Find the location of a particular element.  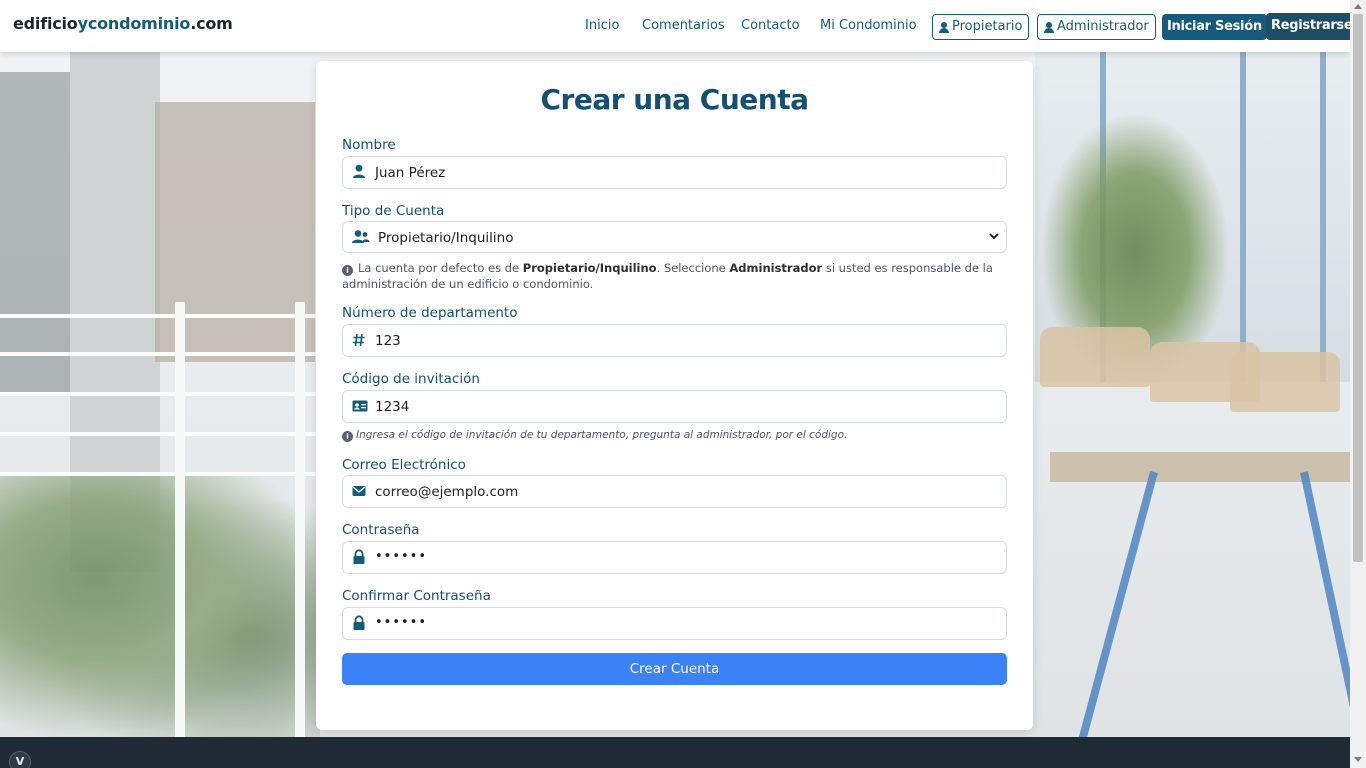

departamento-value: 123 is located at coordinates (388, 341).